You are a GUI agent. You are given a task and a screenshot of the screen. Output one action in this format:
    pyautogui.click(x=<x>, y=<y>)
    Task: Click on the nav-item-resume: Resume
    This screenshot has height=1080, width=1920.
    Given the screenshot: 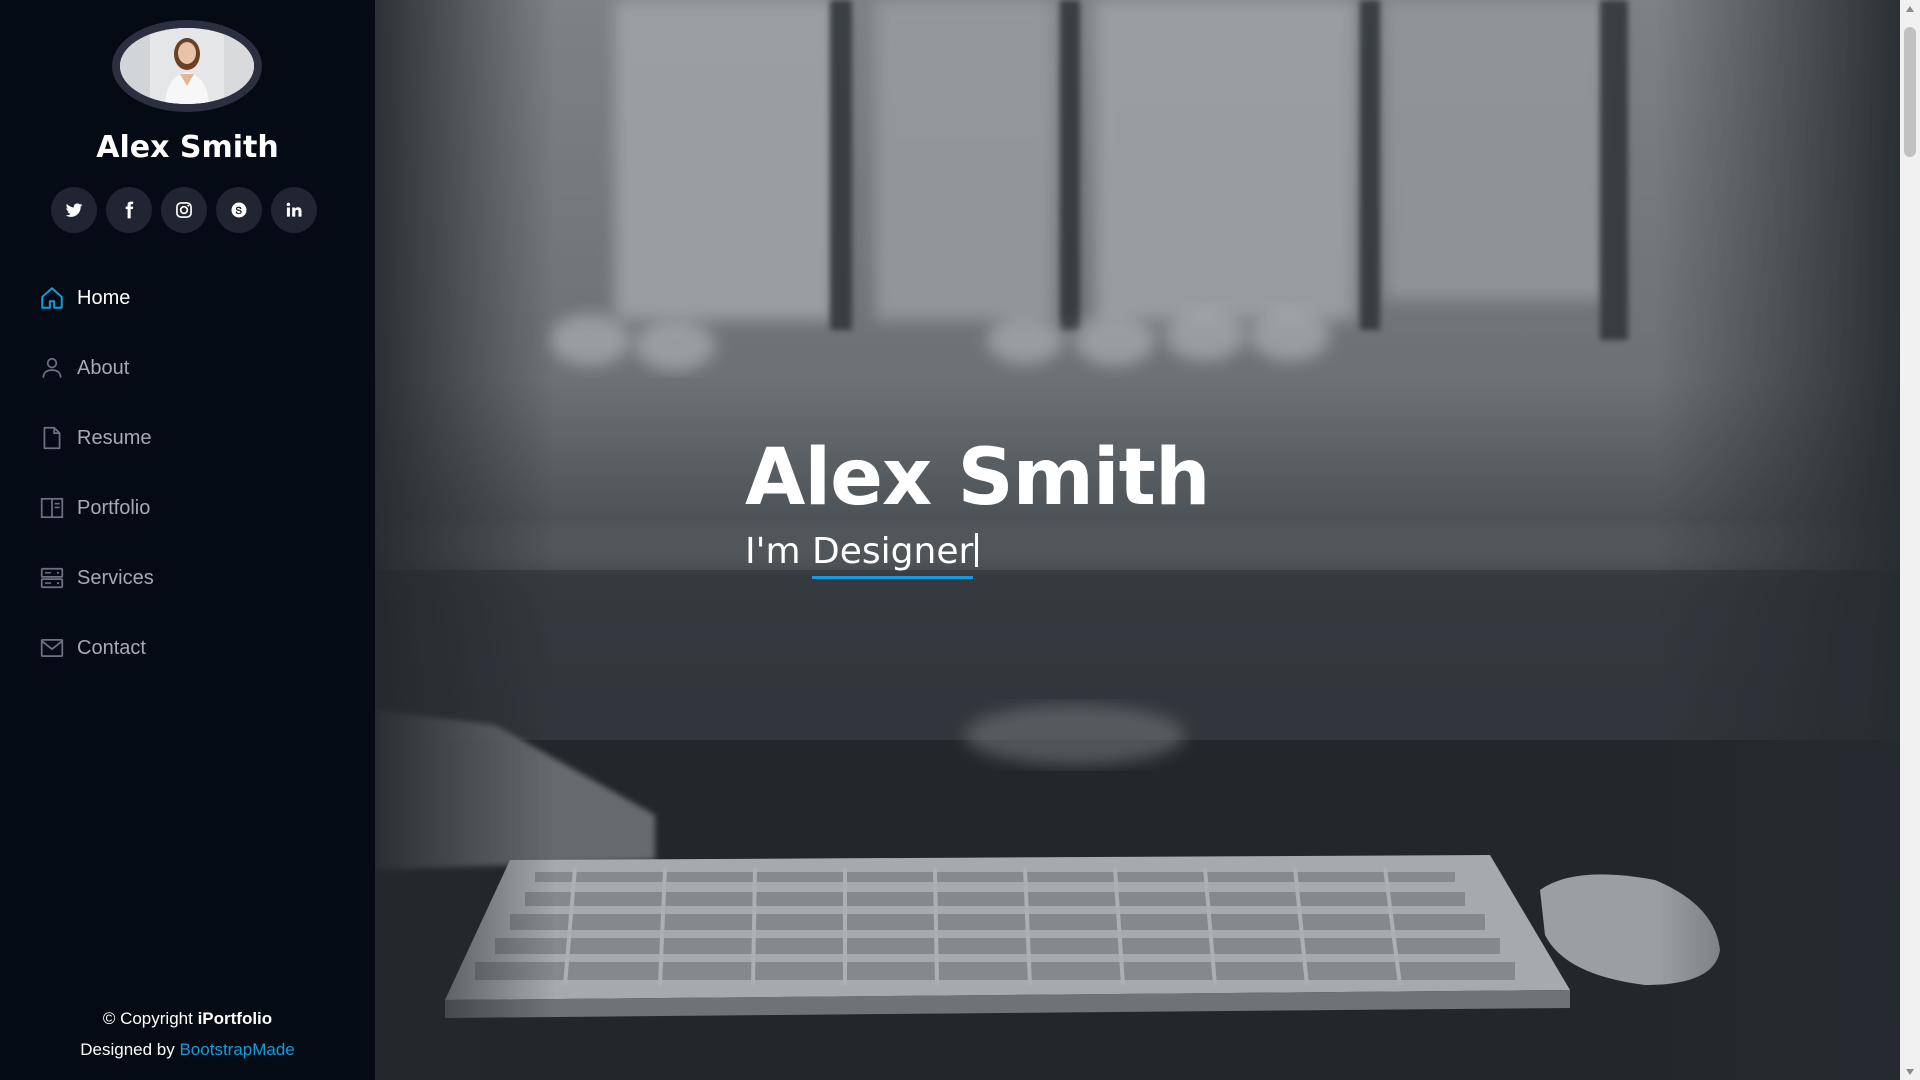 What is the action you would take?
    pyautogui.click(x=187, y=438)
    